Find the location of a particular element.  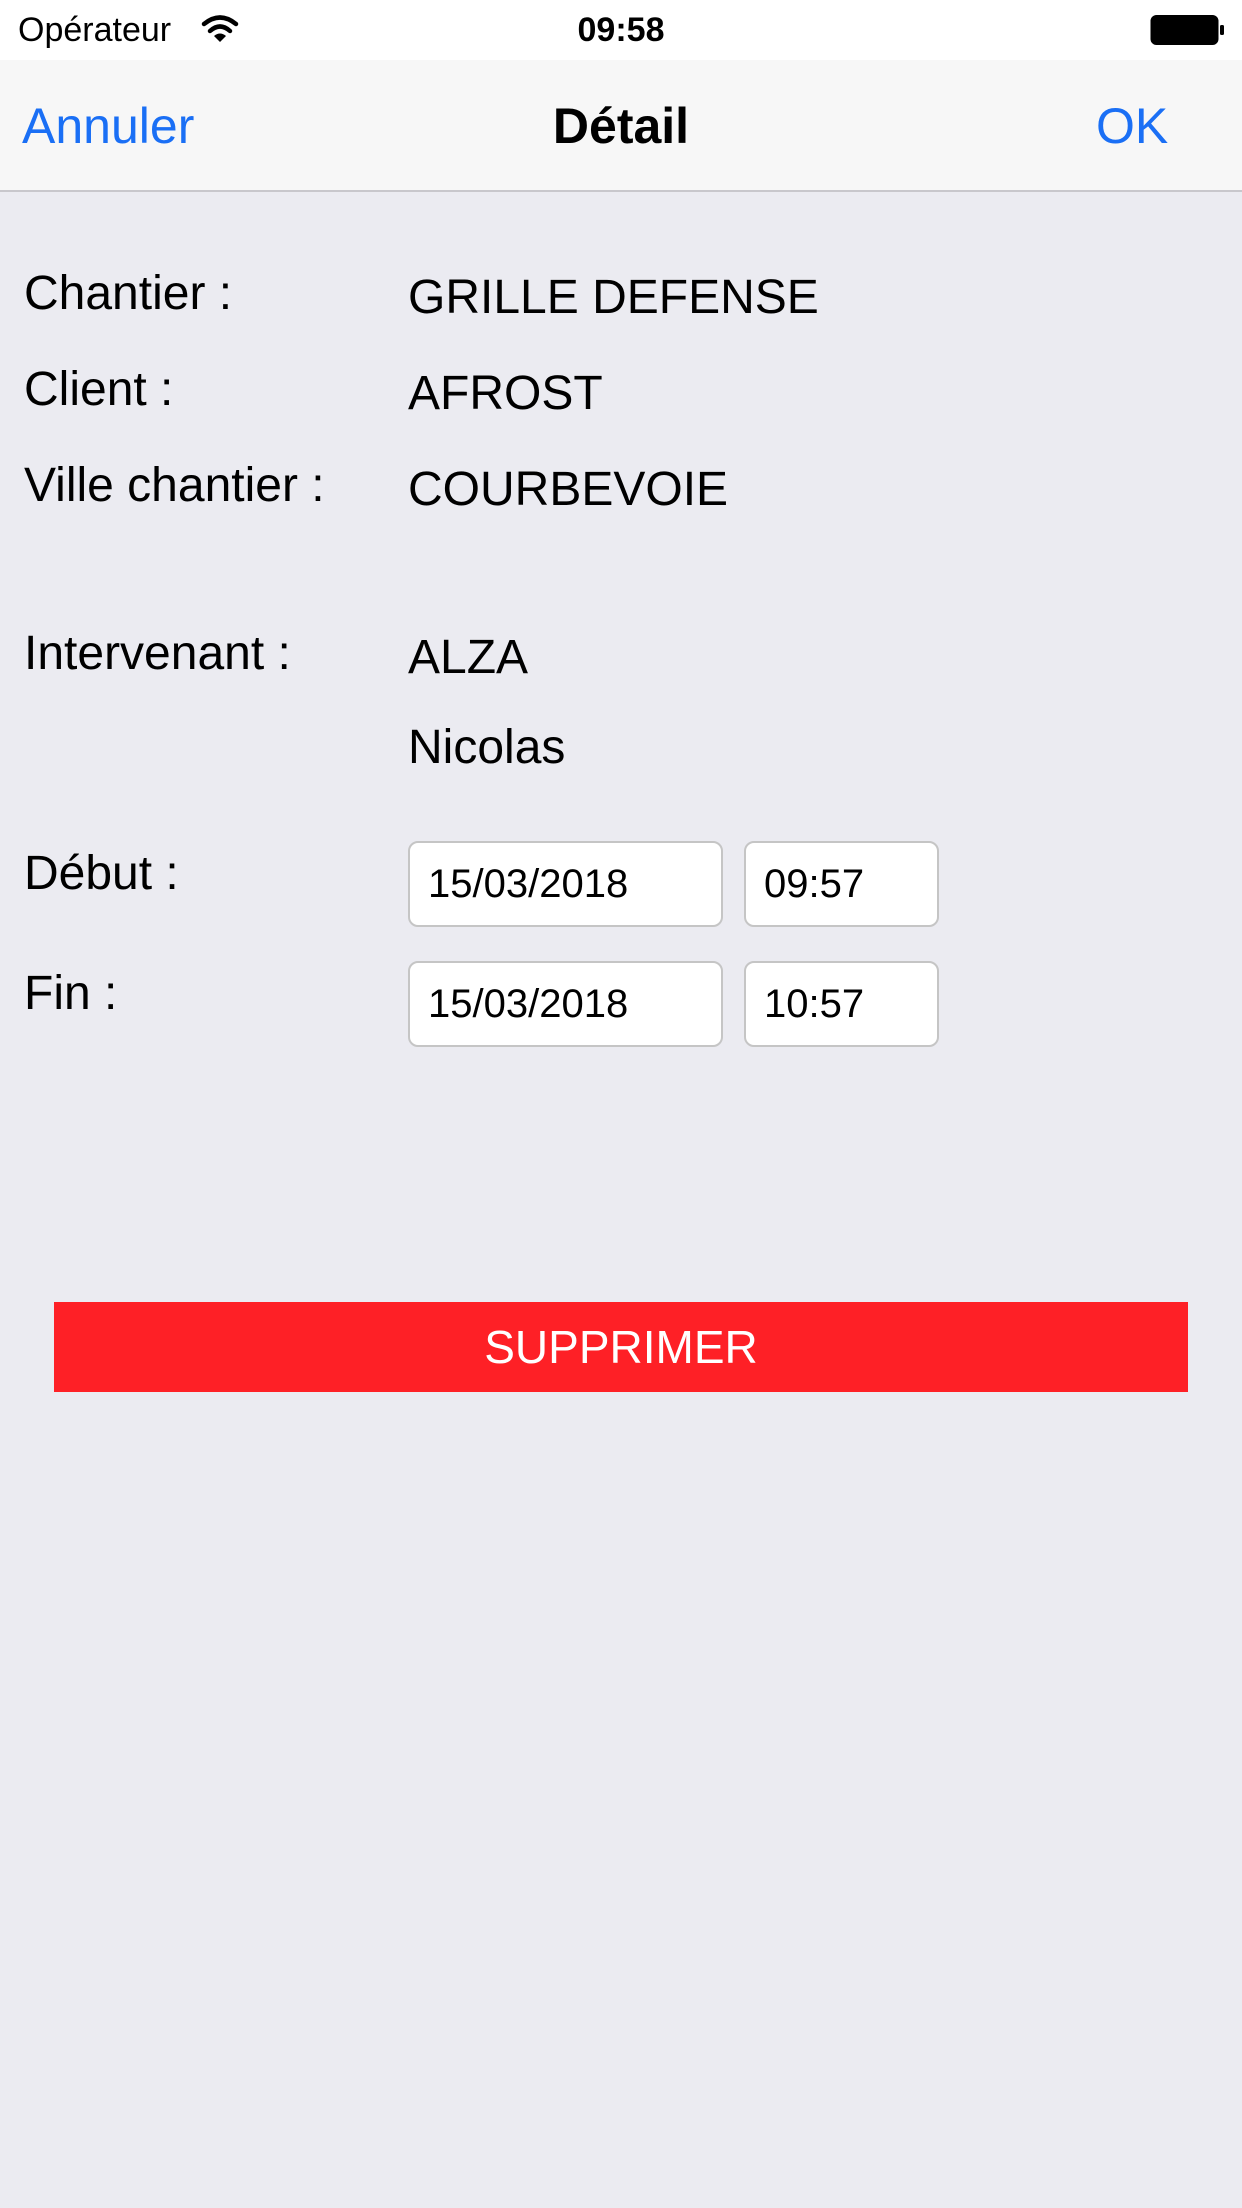

intervenant-last-name: ALZA is located at coordinates (468, 657).